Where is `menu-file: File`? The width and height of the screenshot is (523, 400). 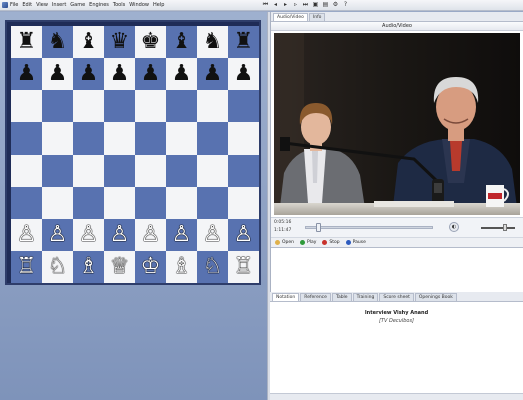
menu-file: File is located at coordinates (14, 5).